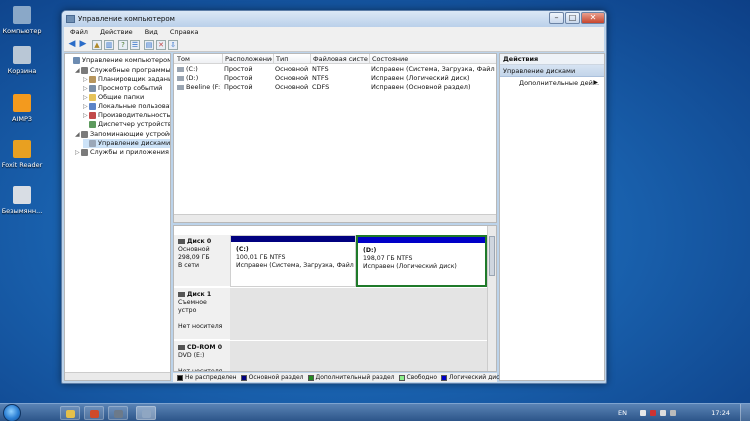 The height and width of the screenshot is (421, 750). I want to click on minimize-button: –, so click(556, 18).